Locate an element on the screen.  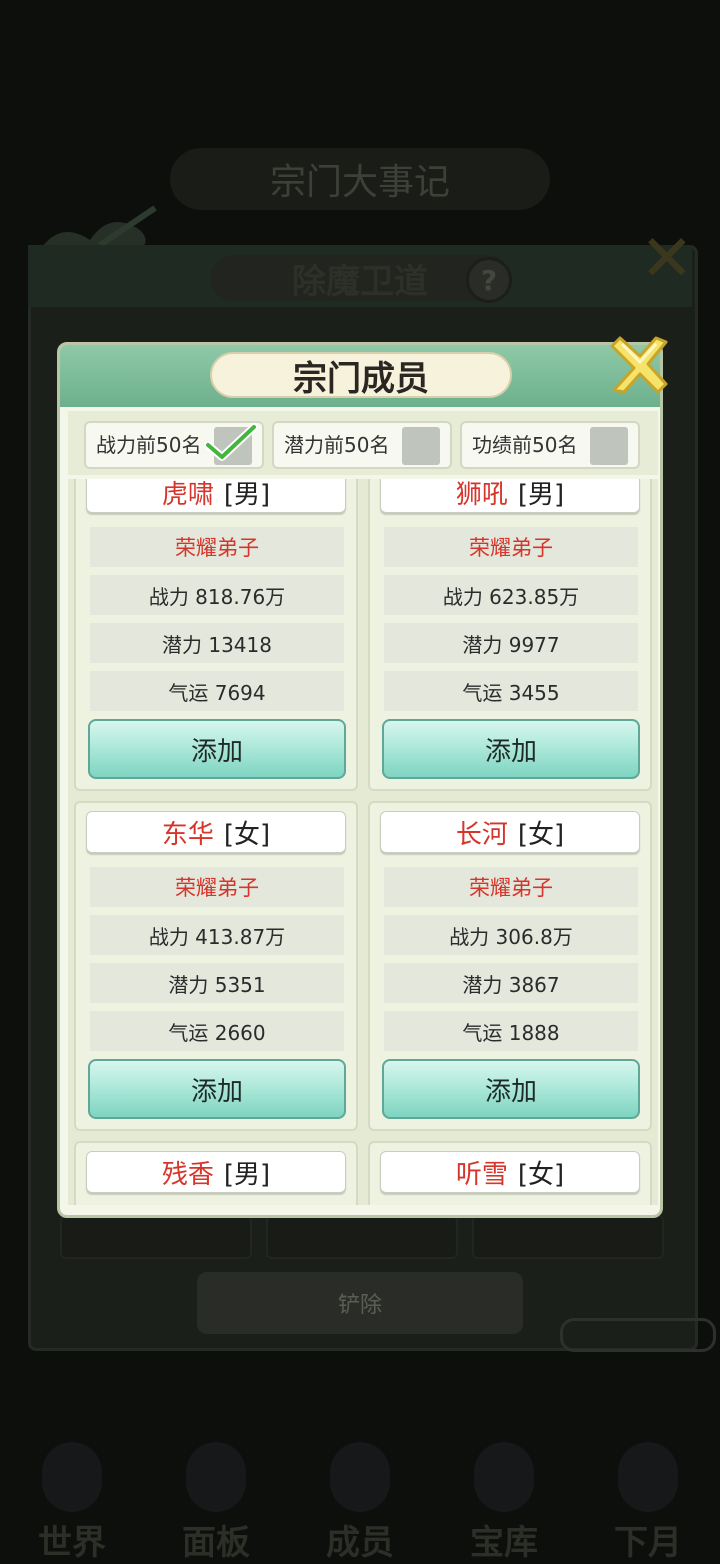
nav-treasury: 宝库 is located at coordinates (504, 1491).